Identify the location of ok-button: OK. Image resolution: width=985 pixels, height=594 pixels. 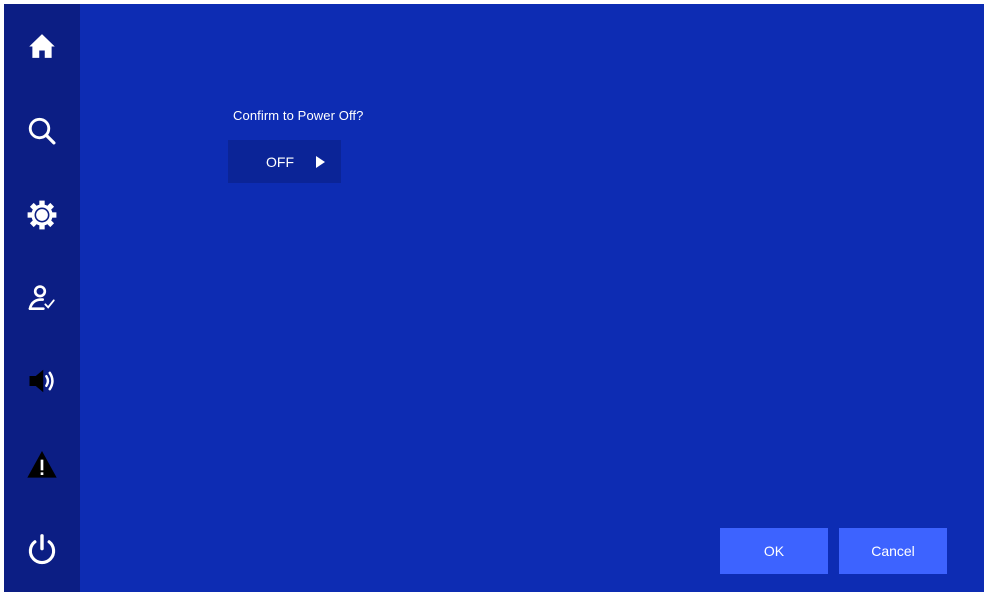
(774, 551).